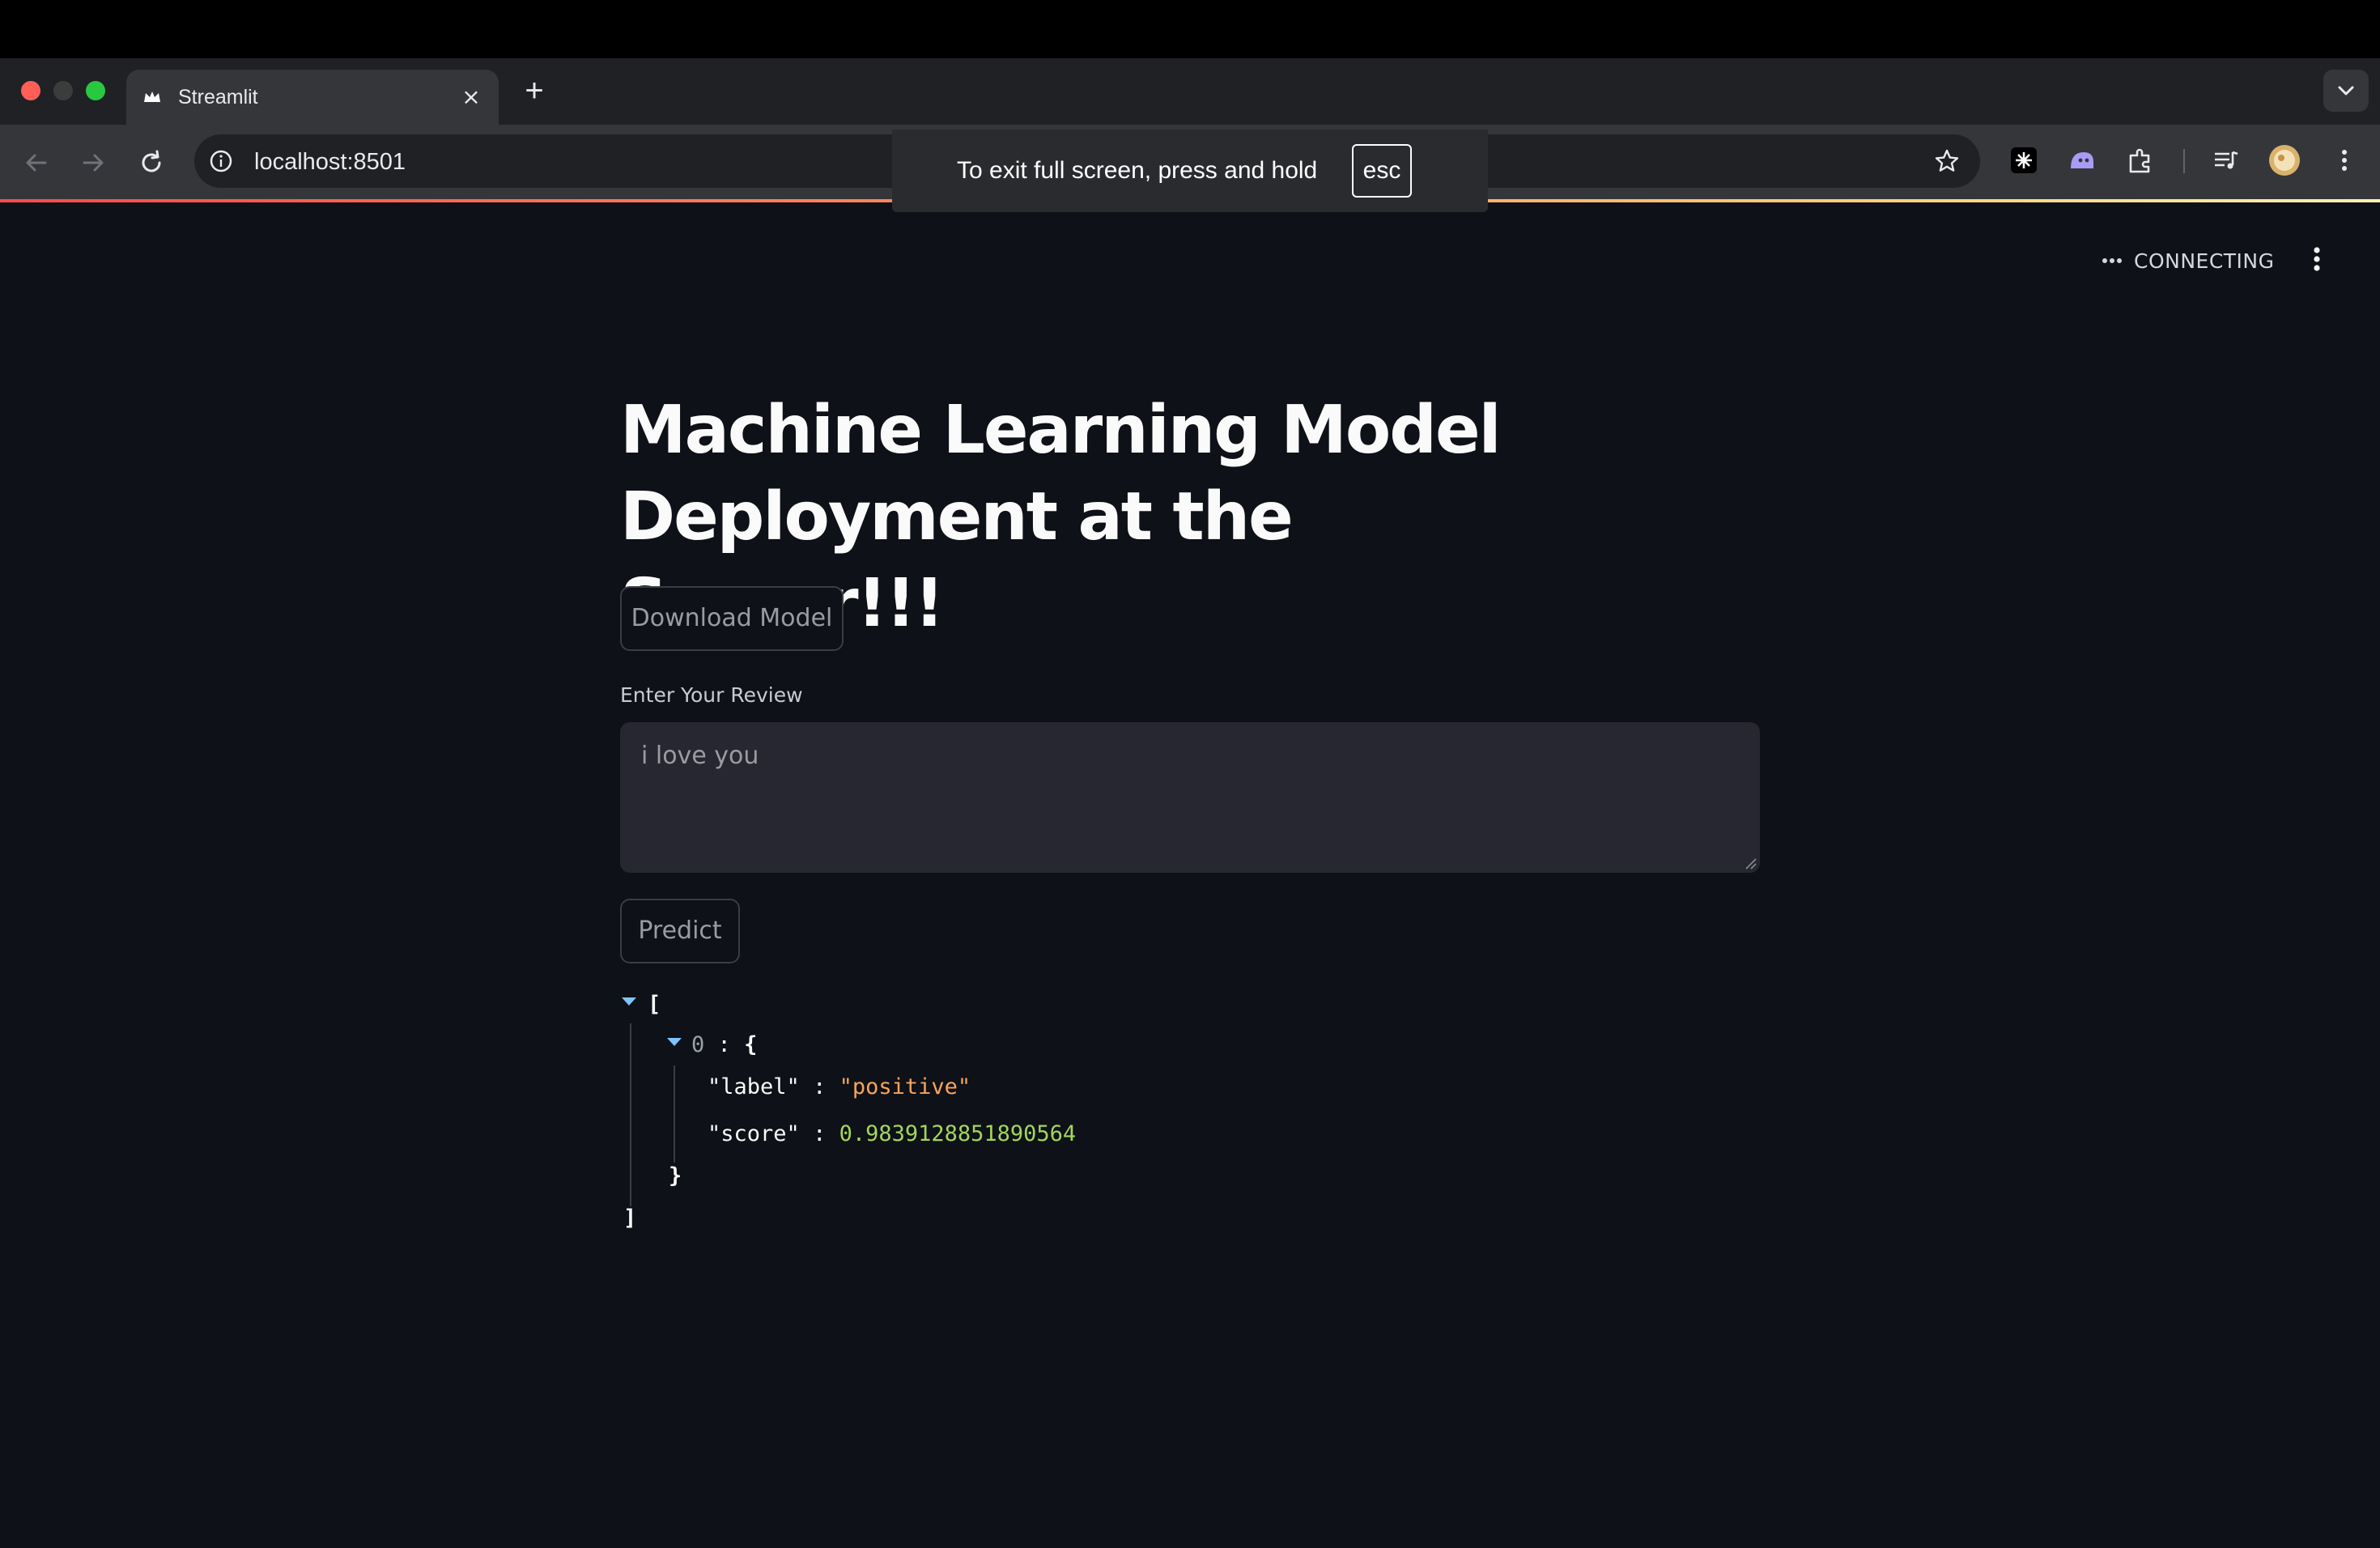 This screenshot has height=1548, width=2380. What do you see at coordinates (698, 1044) in the screenshot?
I see `item-index: 0` at bounding box center [698, 1044].